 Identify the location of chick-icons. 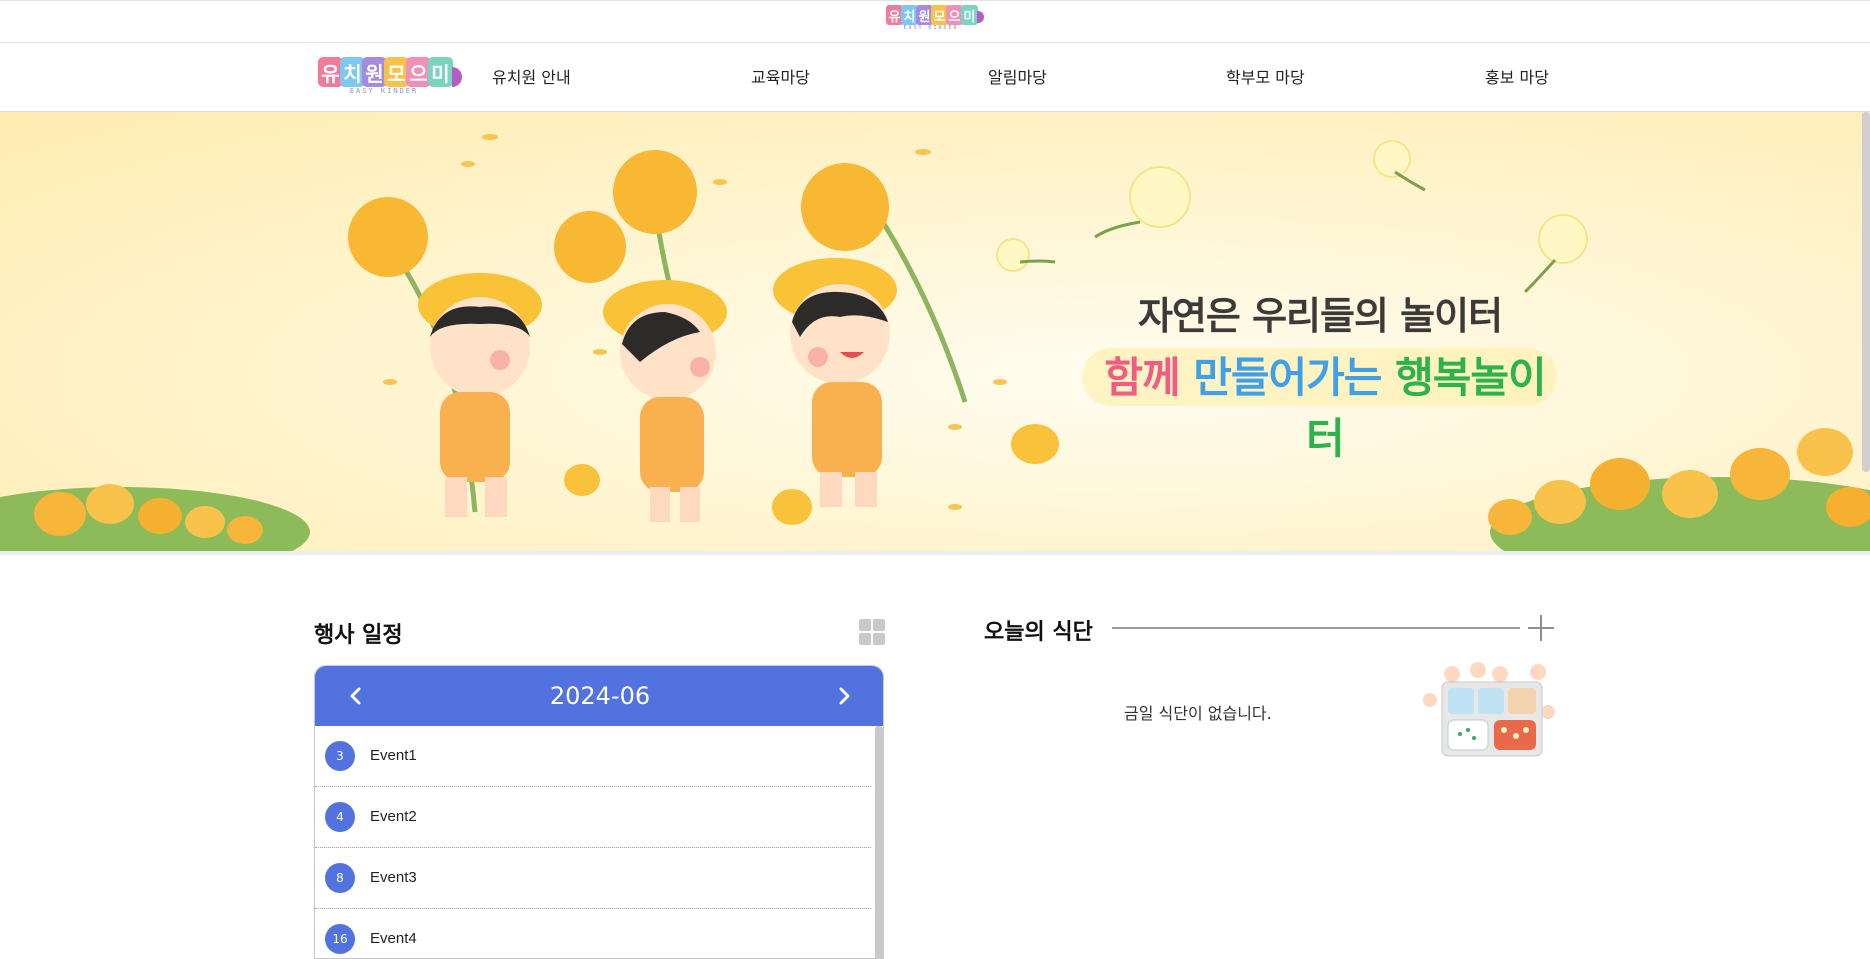
(811, 474).